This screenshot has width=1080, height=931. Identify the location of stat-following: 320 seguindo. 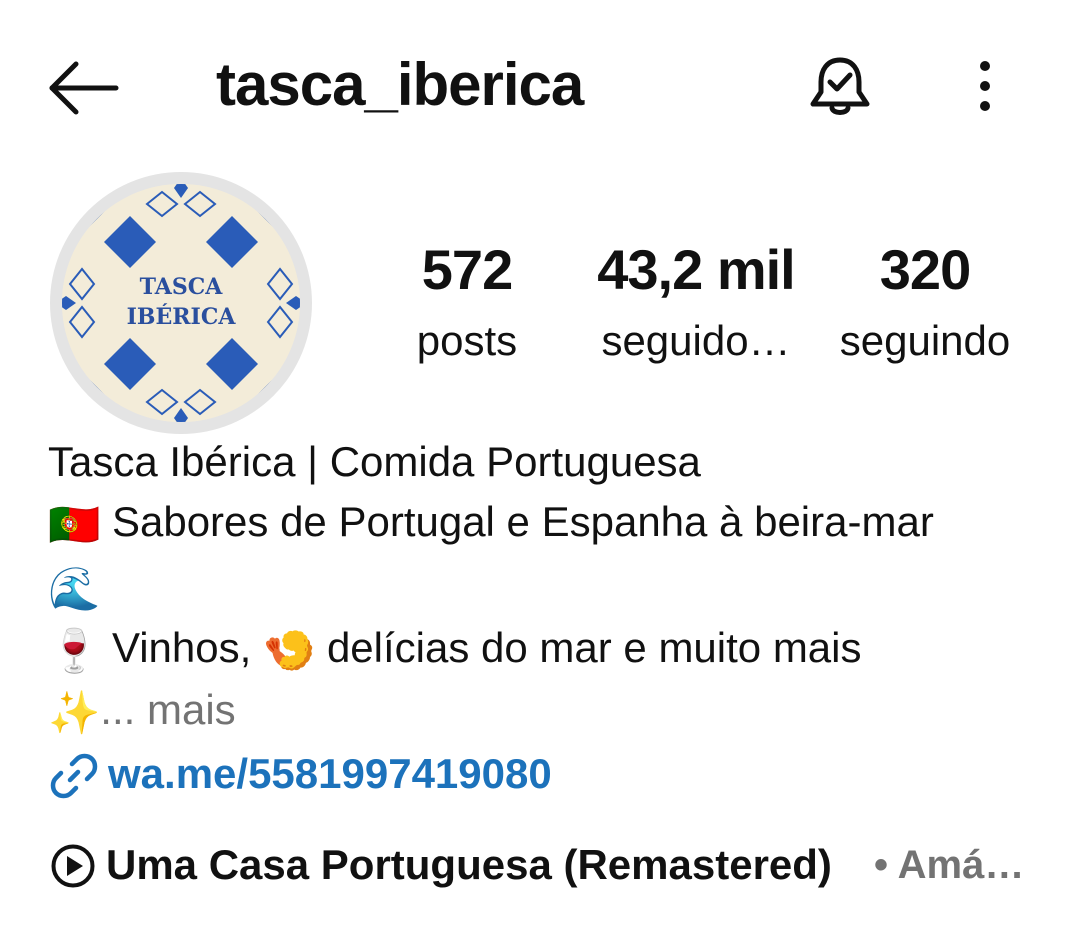
(925, 303).